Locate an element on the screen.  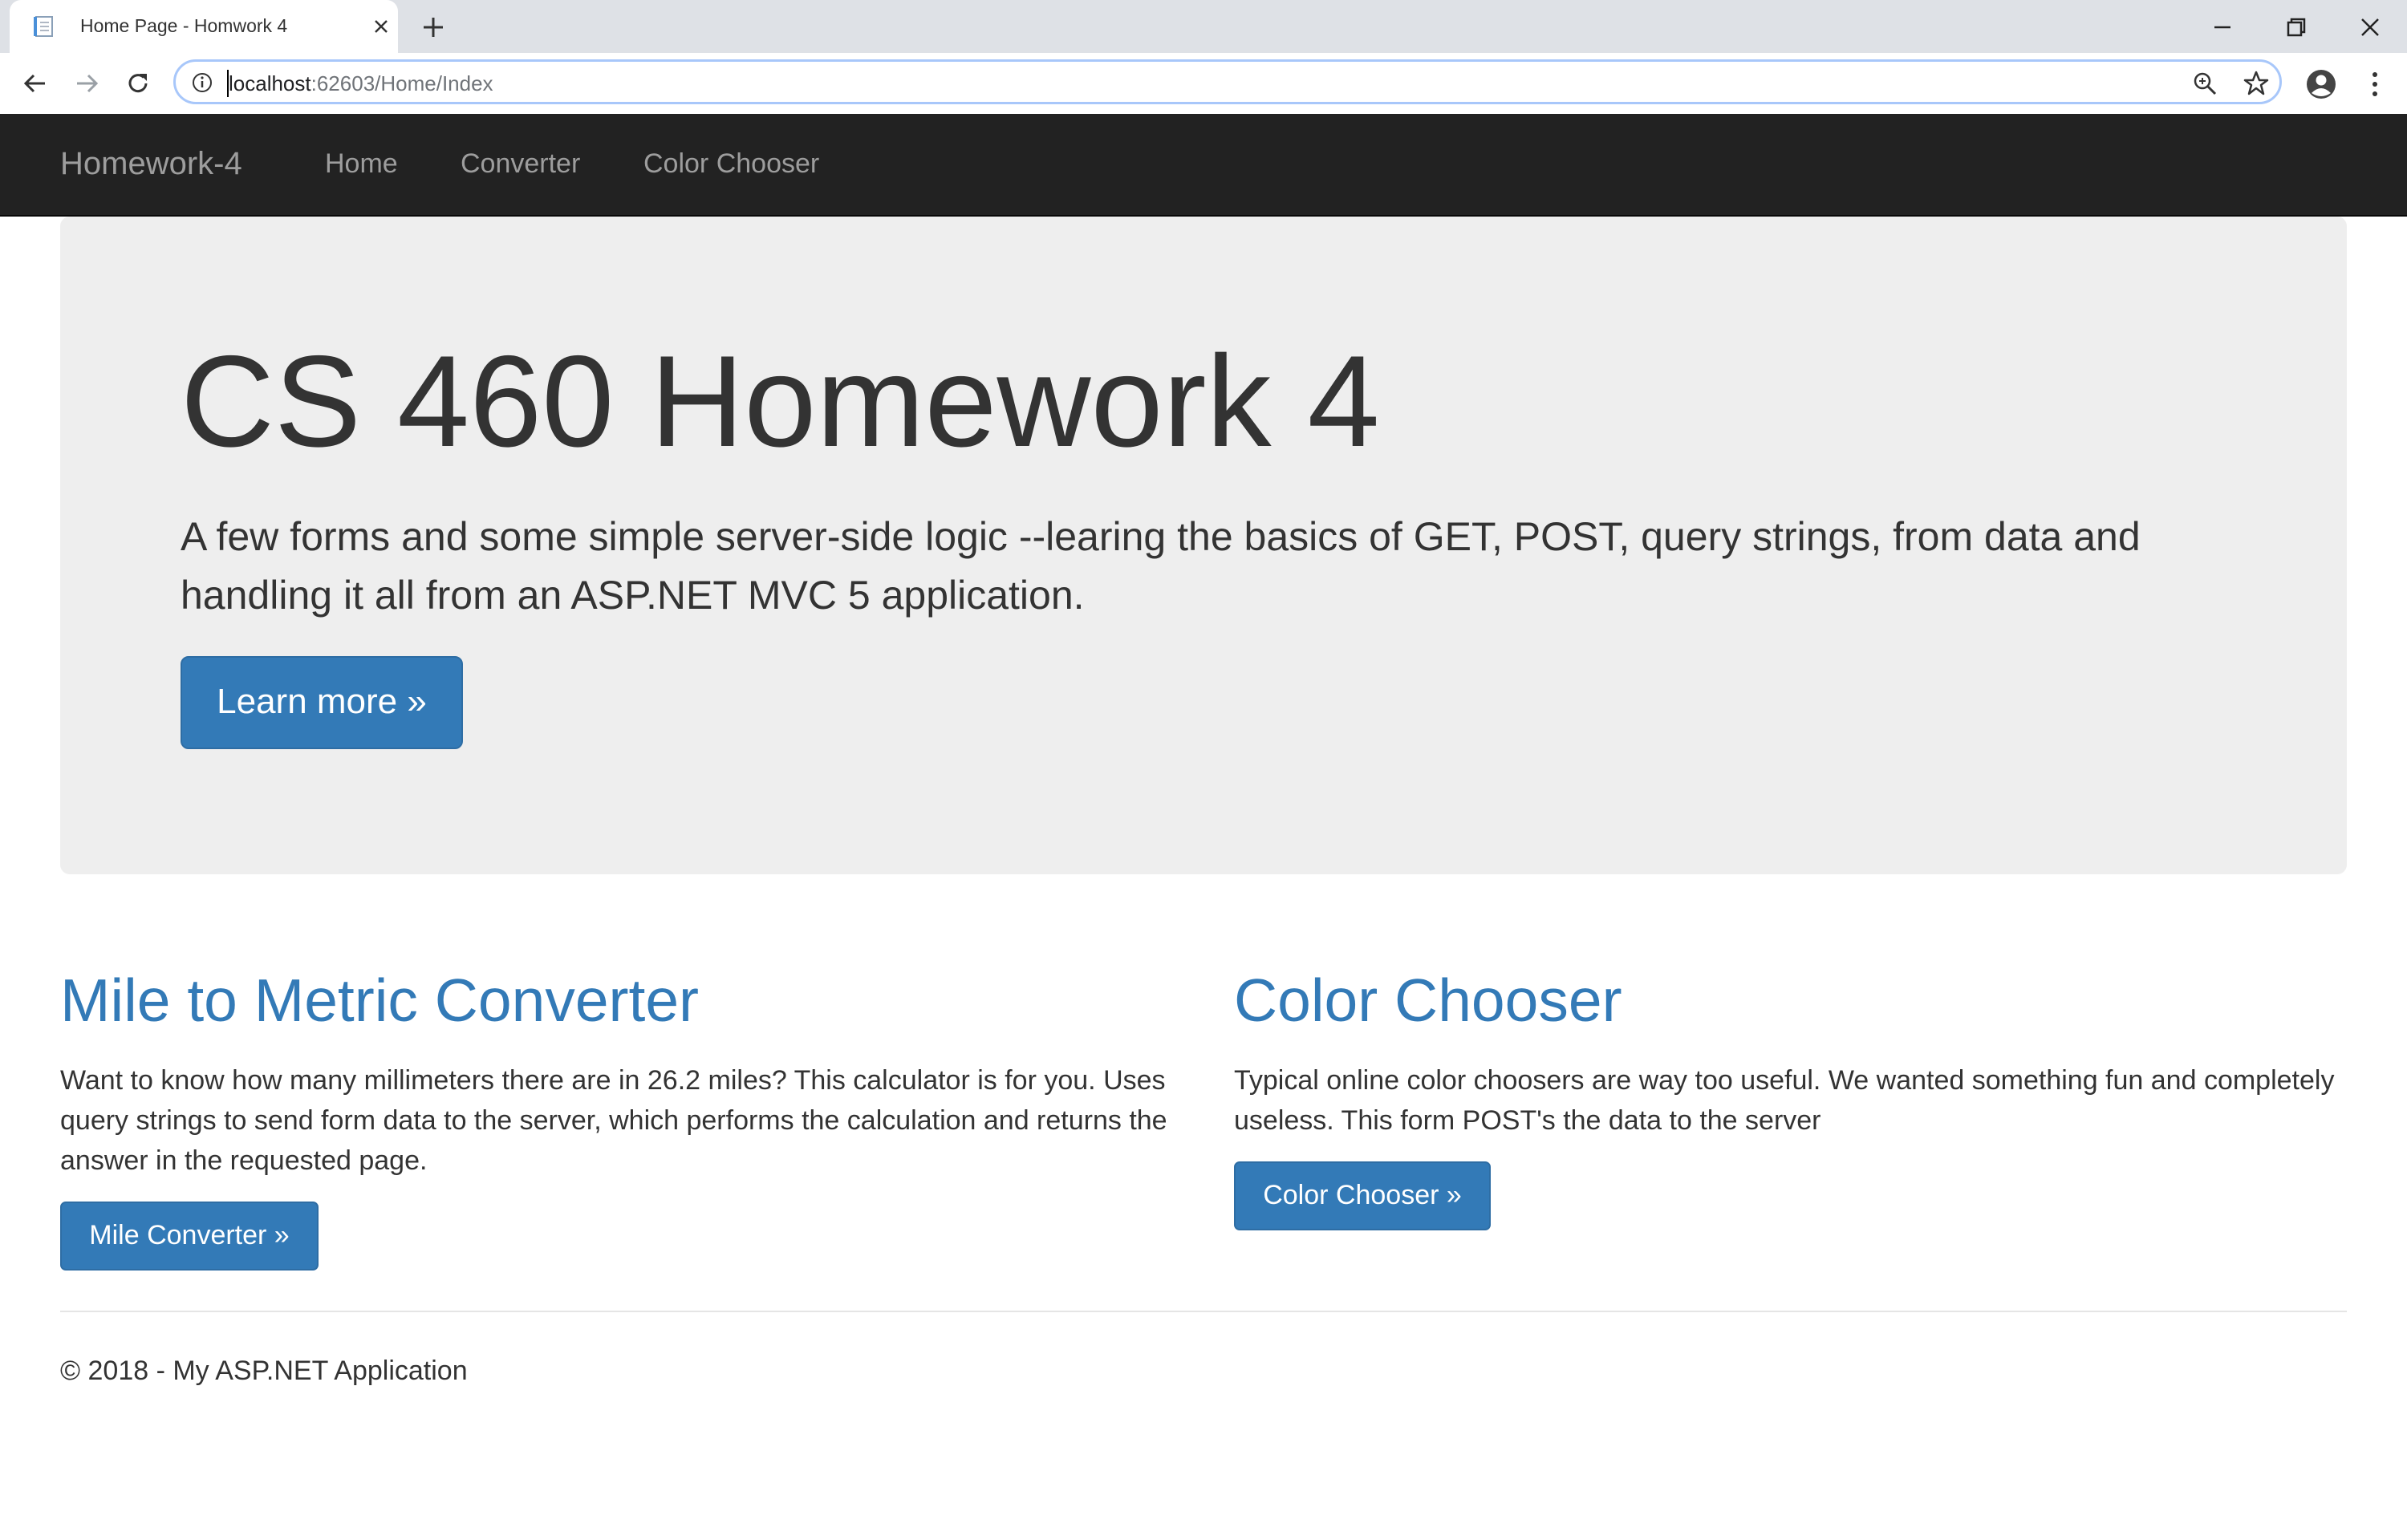
footer-text: © 2018 - My ASP.NET Application is located at coordinates (264, 1371).